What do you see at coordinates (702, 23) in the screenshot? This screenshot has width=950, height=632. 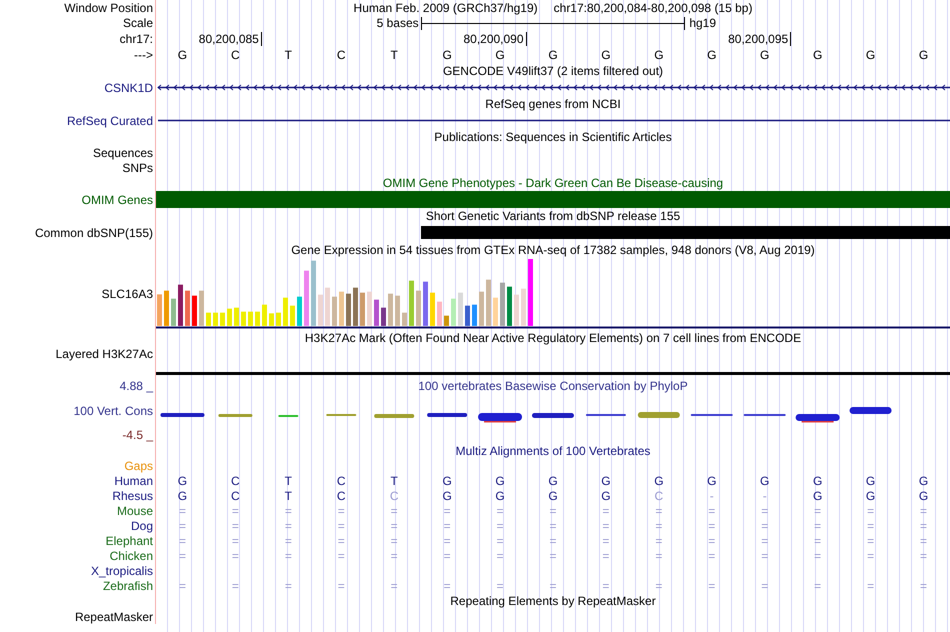 I see `assembly-label: hg19` at bounding box center [702, 23].